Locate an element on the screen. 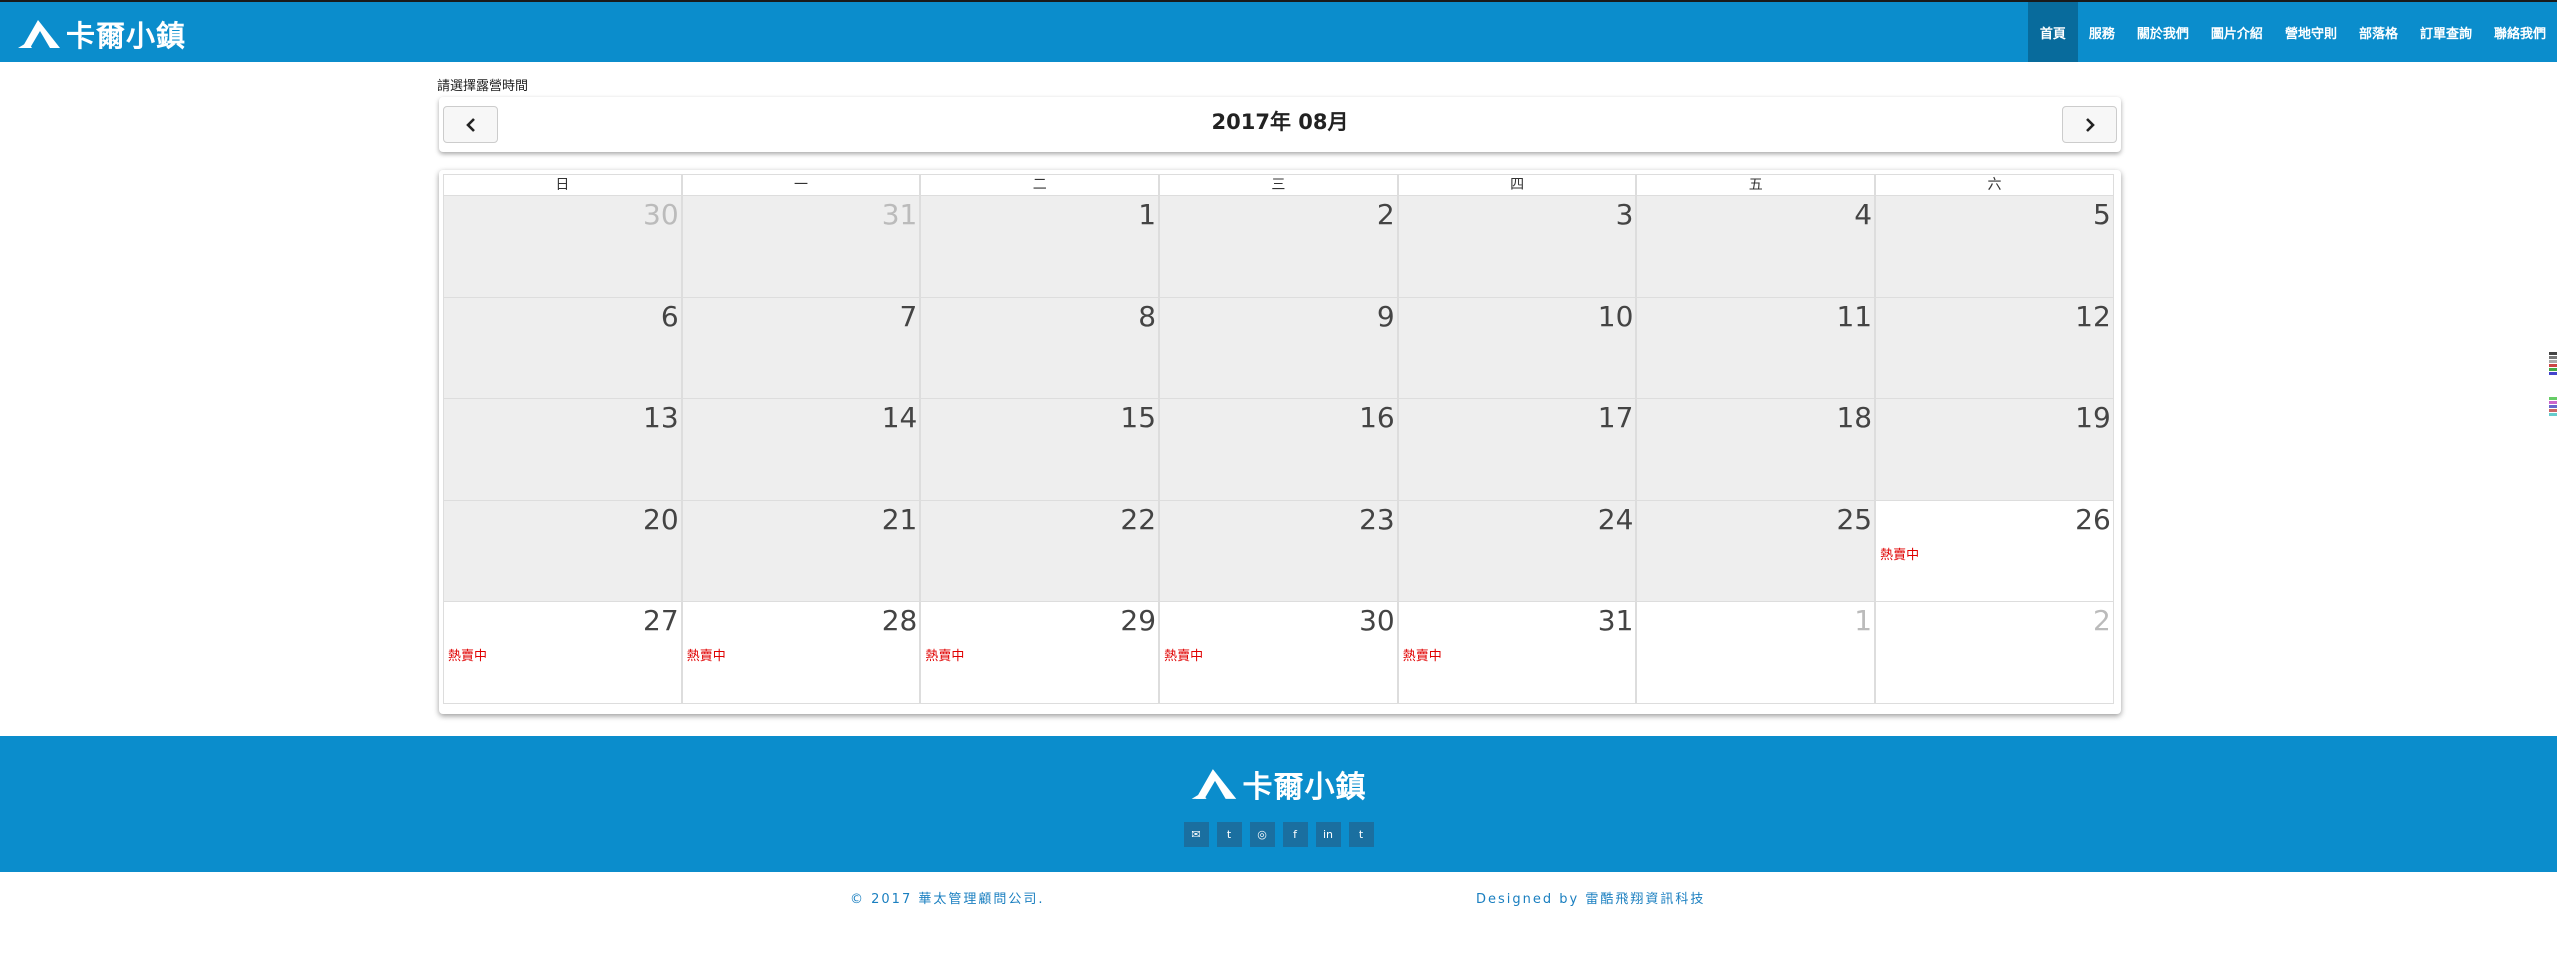 The height and width of the screenshot is (957, 2557). nav-rules: 營地守則 is located at coordinates (2311, 32).